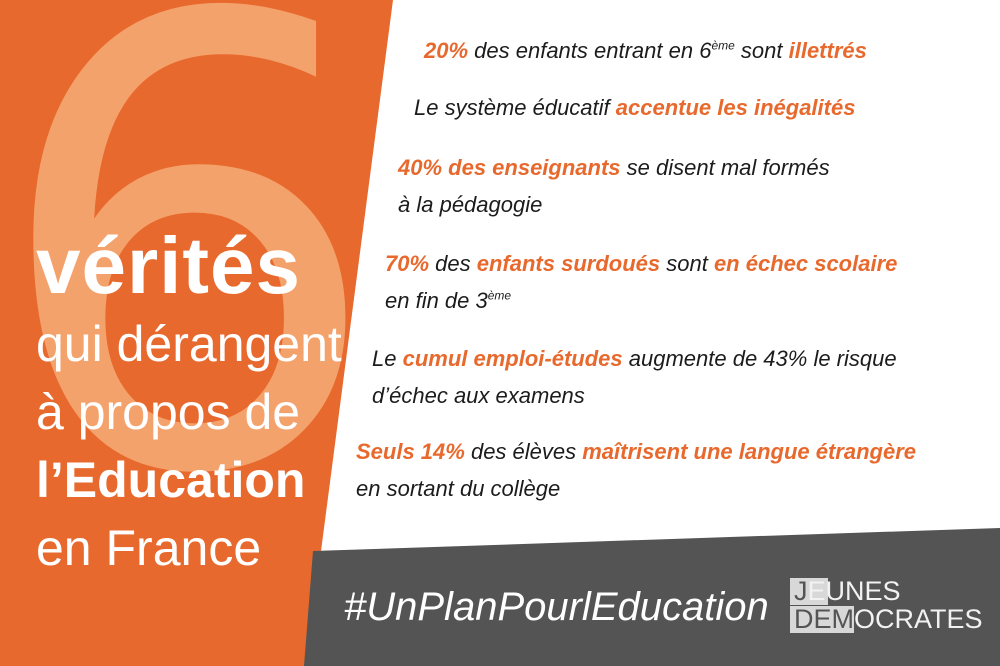 The height and width of the screenshot is (666, 1000). I want to click on fact-text: en fin de 3, so click(436, 300).